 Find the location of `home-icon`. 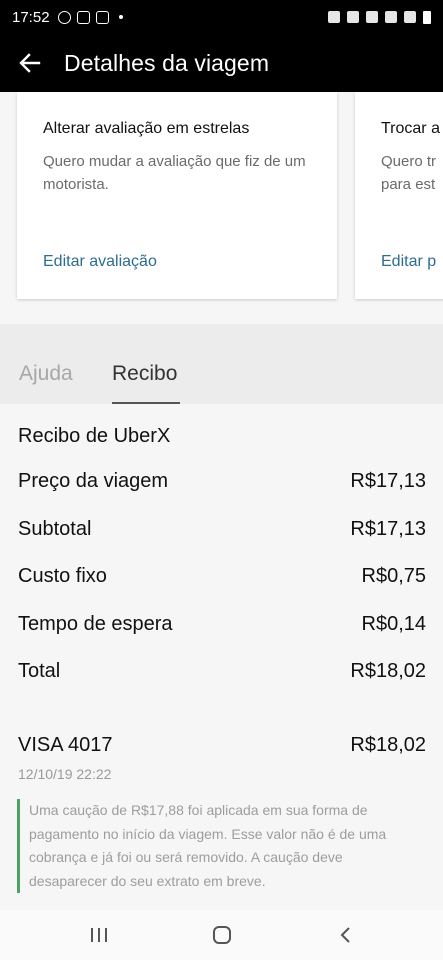

home-icon is located at coordinates (222, 935).